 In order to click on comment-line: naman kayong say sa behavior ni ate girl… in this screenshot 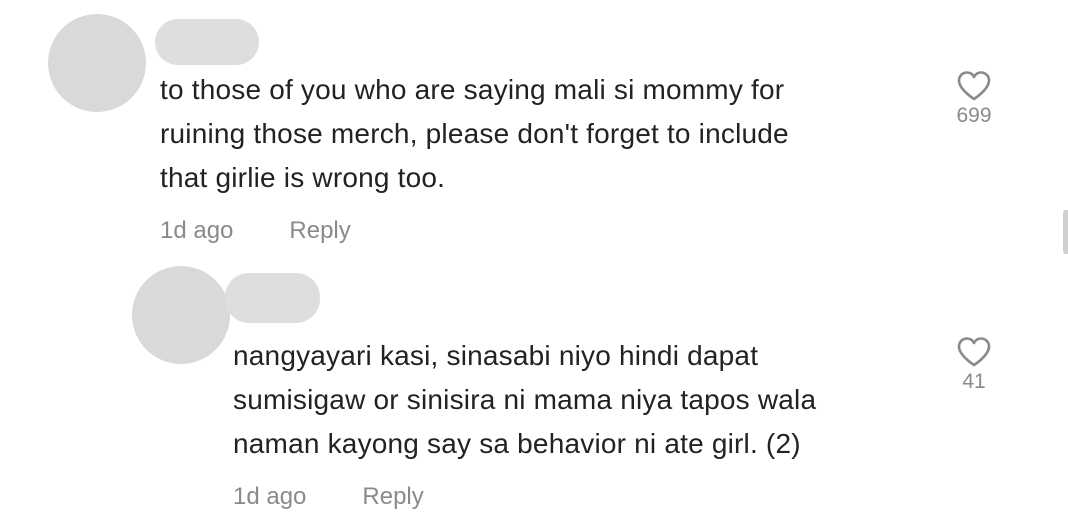, I will do `click(517, 443)`.